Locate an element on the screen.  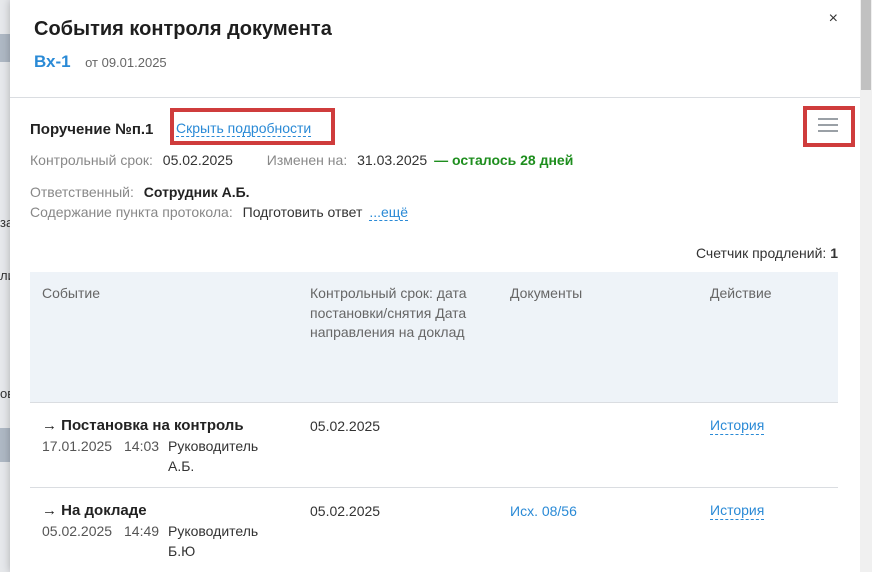
divider is located at coordinates (435, 97).